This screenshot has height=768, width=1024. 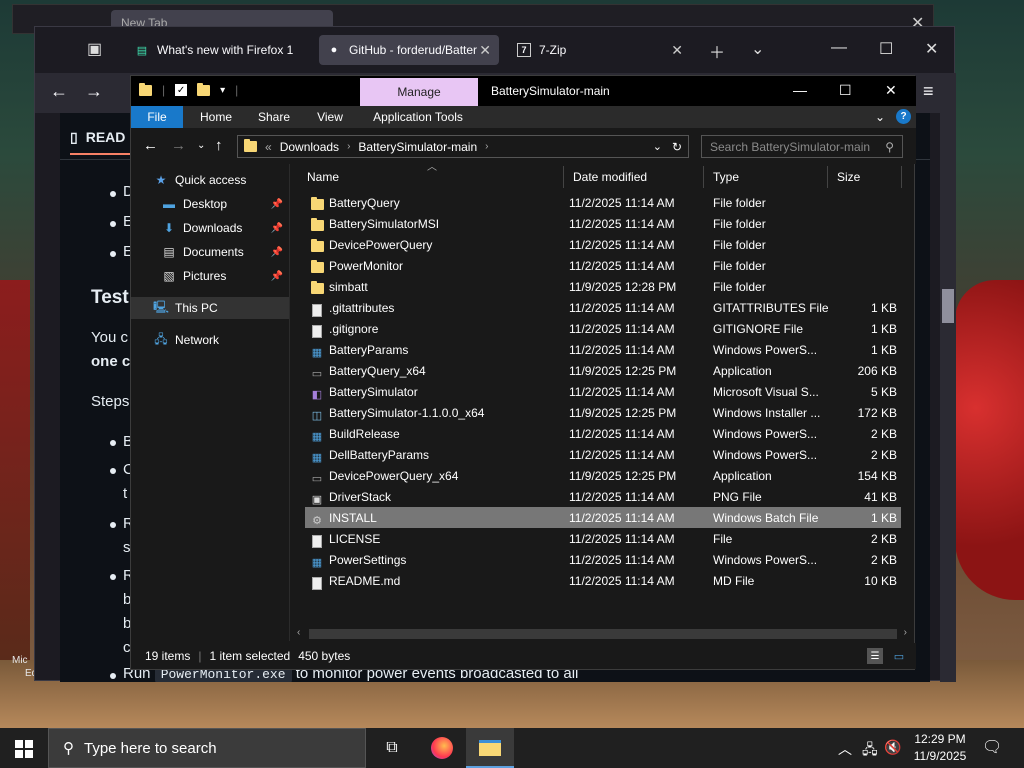 What do you see at coordinates (903, 116) in the screenshot?
I see `help-icon: ?` at bounding box center [903, 116].